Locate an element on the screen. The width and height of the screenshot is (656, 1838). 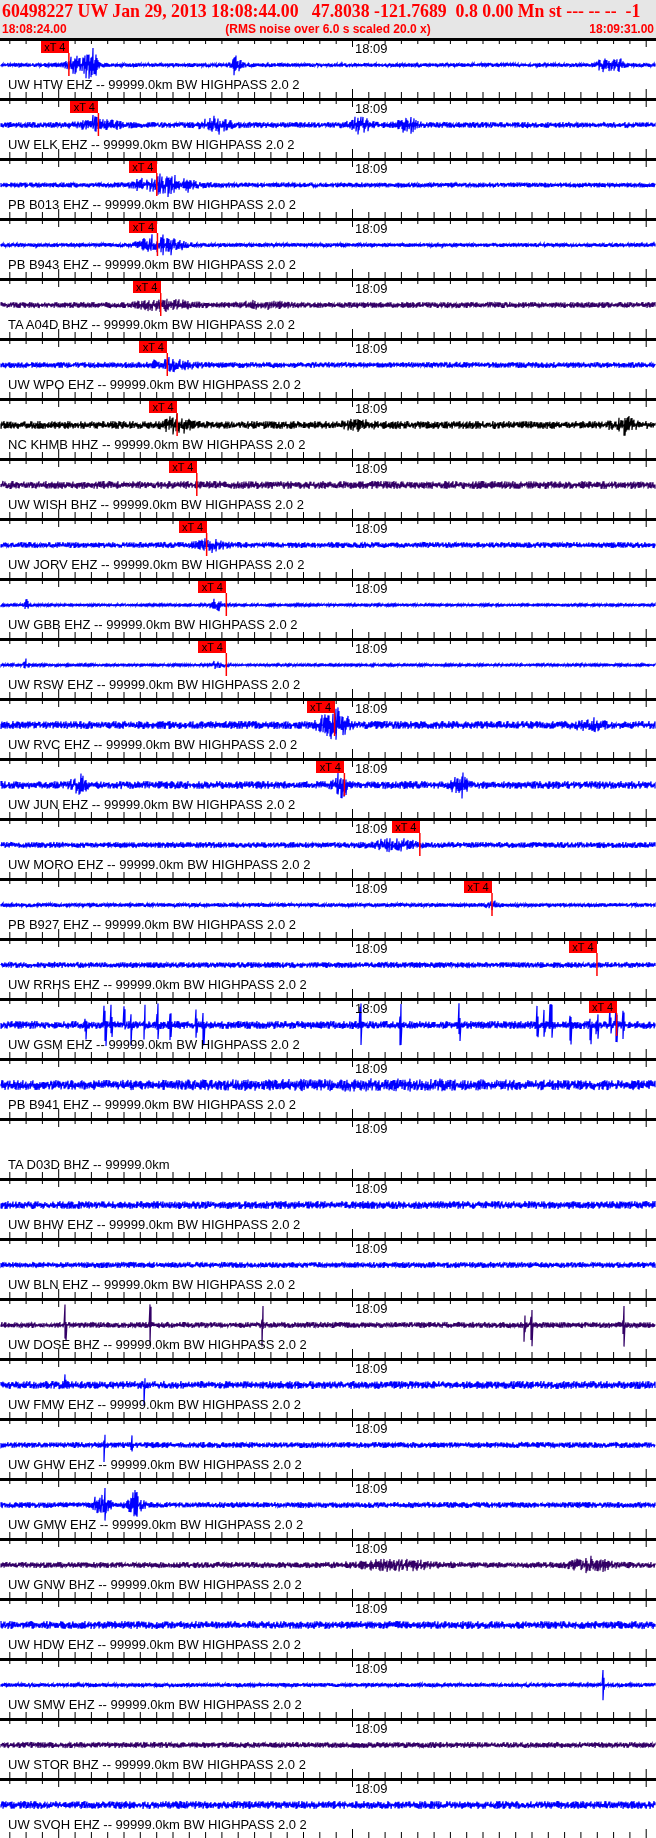
channel-label: UW RSW EHZ -- 99999.0km BW HIGHPASS 2.0 2 is located at coordinates (154, 685).